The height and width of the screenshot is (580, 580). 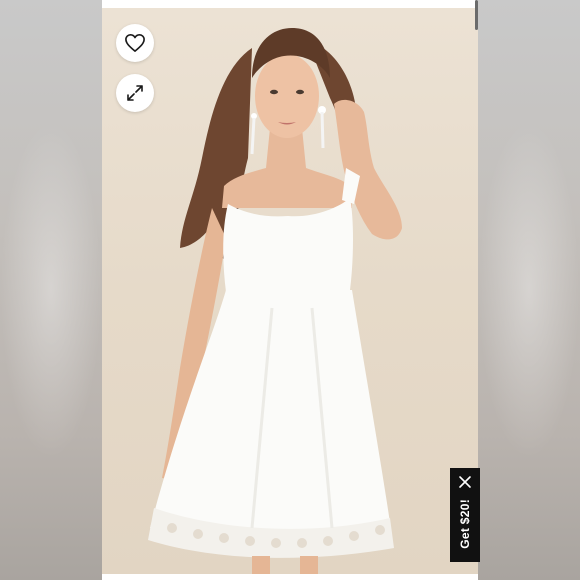 I want to click on expand-image-button, so click(x=135, y=93).